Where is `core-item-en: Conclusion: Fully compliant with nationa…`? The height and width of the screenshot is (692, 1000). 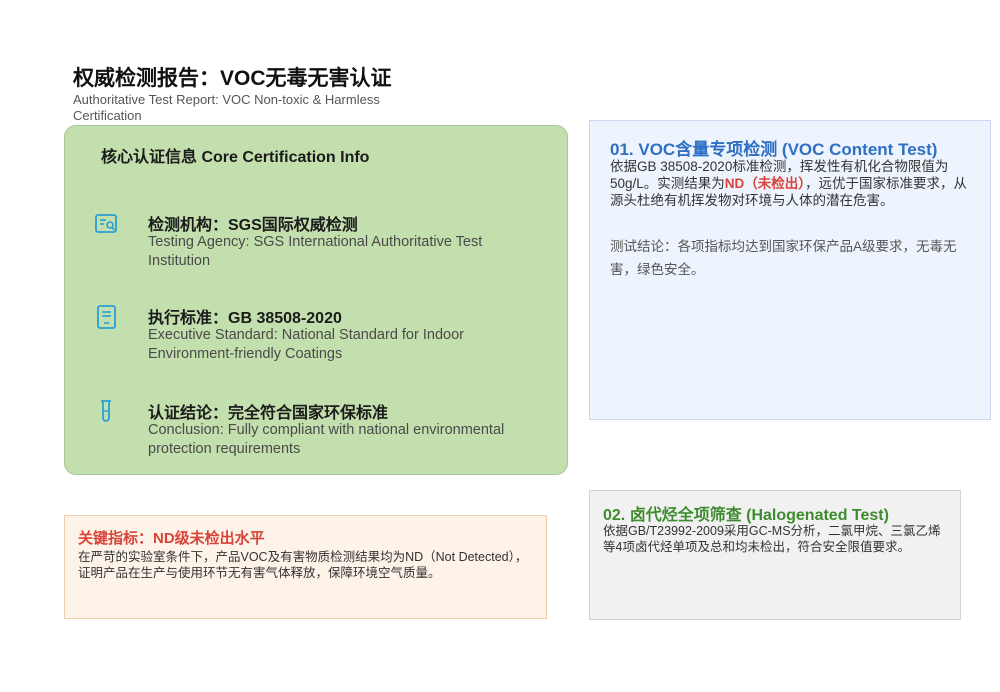 core-item-en: Conclusion: Fully compliant with nationa… is located at coordinates (326, 439).